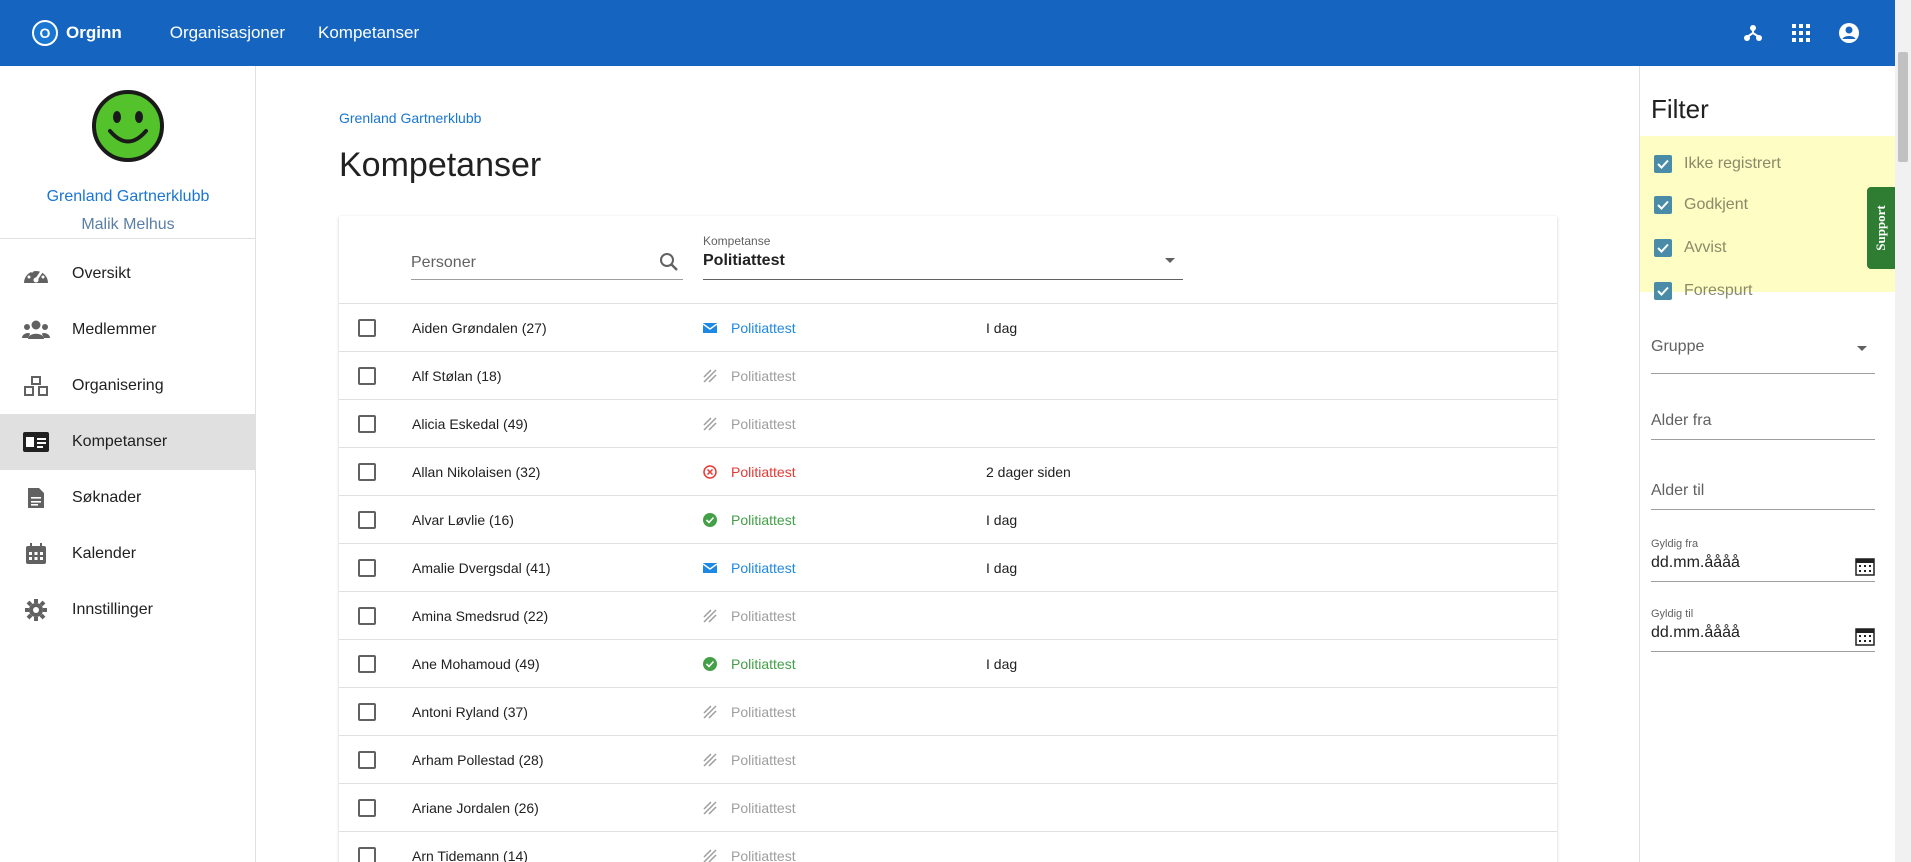 The width and height of the screenshot is (1911, 862). What do you see at coordinates (479, 328) in the screenshot?
I see `person-name: Aiden Grøndalen (27)` at bounding box center [479, 328].